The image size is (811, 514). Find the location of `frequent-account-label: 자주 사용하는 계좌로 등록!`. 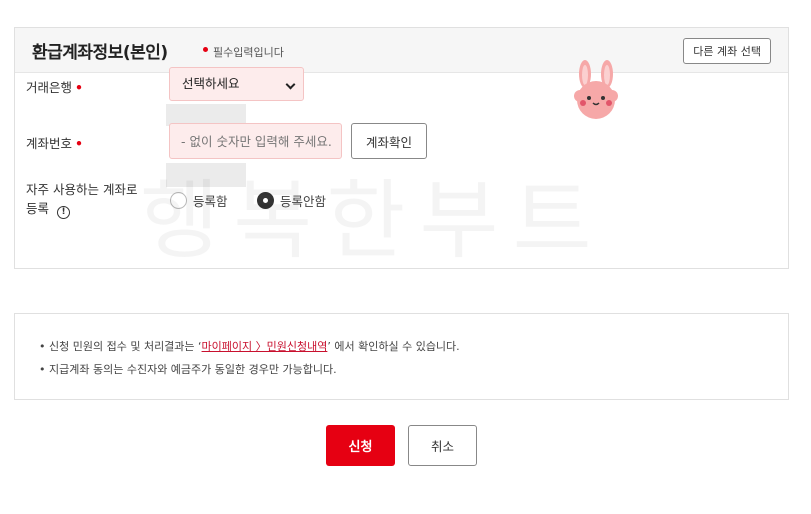

frequent-account-label: 자주 사용하는 계좌로 등록! is located at coordinates (96, 199).